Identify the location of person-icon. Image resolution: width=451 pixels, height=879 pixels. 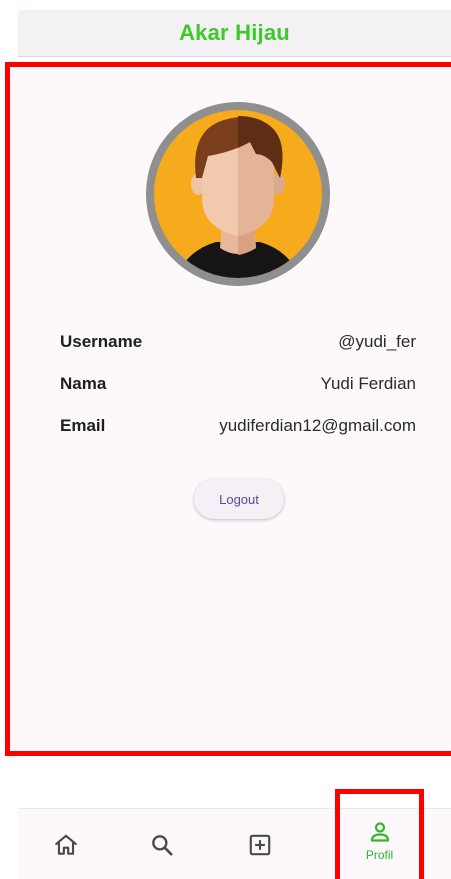
(379, 832).